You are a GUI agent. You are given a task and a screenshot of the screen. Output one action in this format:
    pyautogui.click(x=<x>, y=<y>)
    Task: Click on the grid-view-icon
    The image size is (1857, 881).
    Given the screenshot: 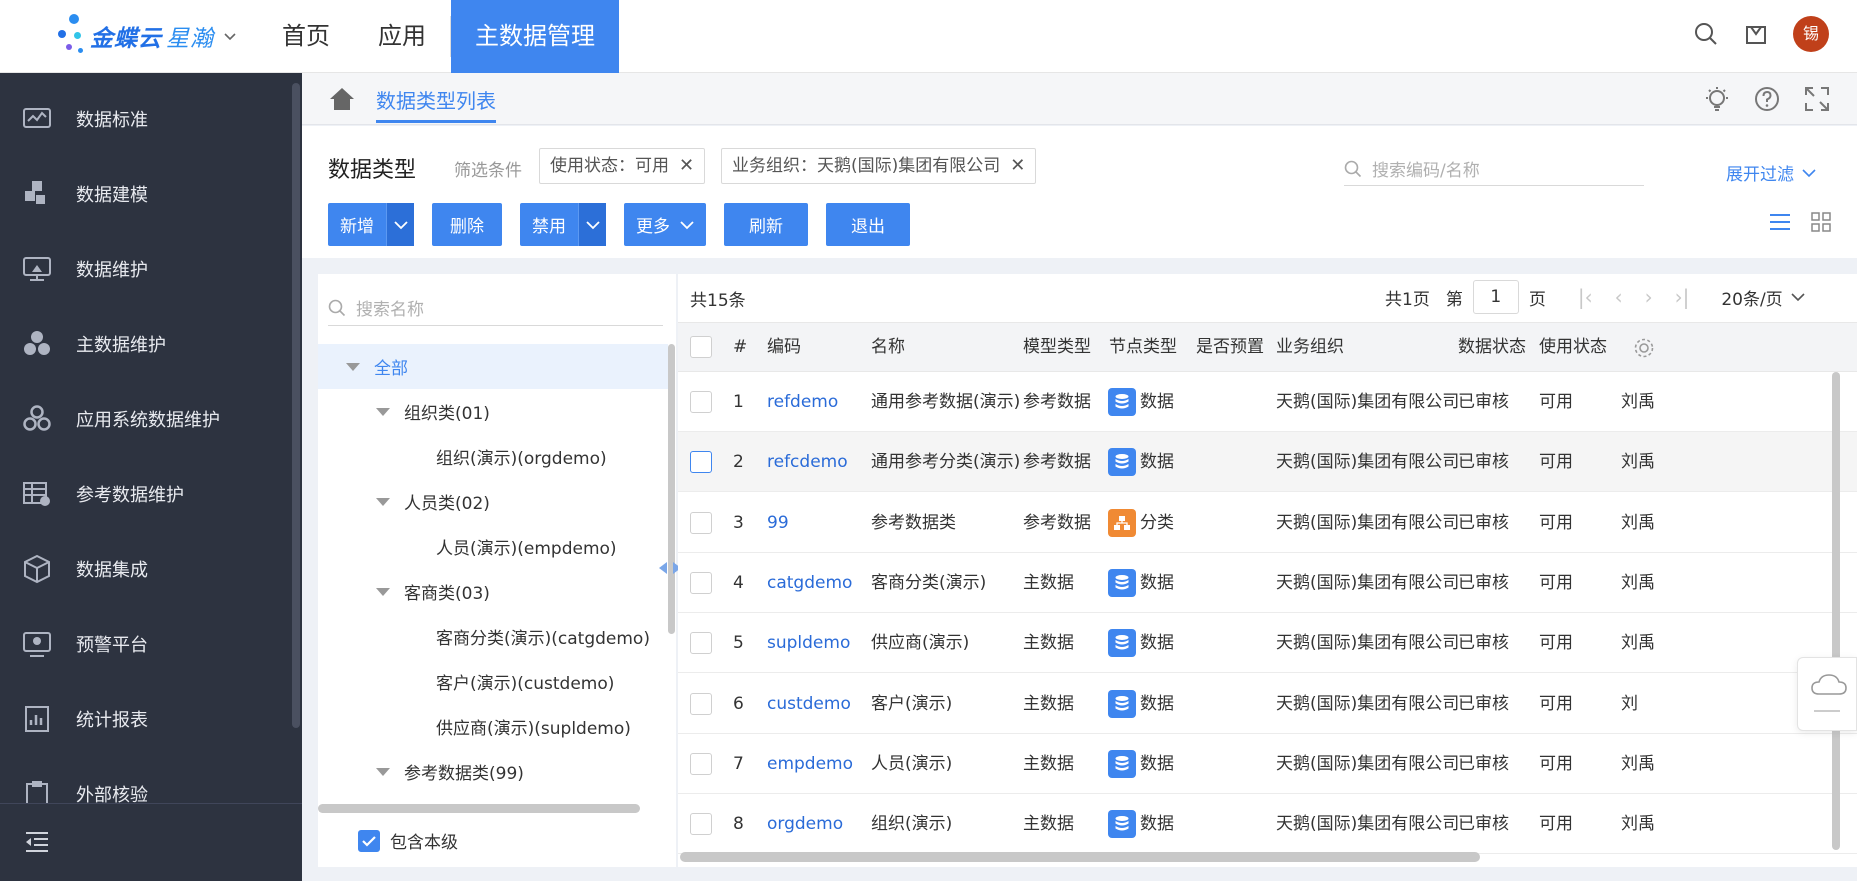 What is the action you would take?
    pyautogui.click(x=1821, y=222)
    